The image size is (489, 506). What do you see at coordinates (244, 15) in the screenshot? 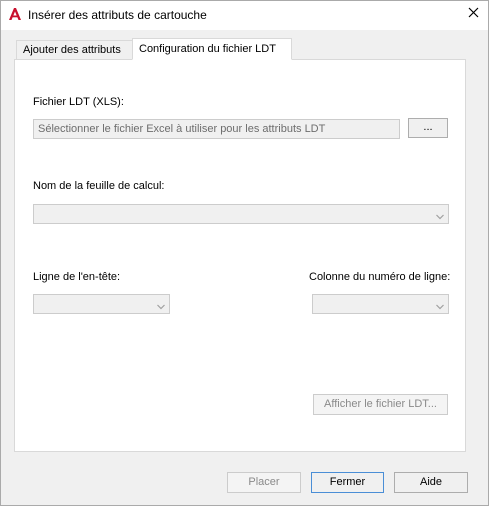
I see `title-bar: Insérer des attributs de cartouche` at bounding box center [244, 15].